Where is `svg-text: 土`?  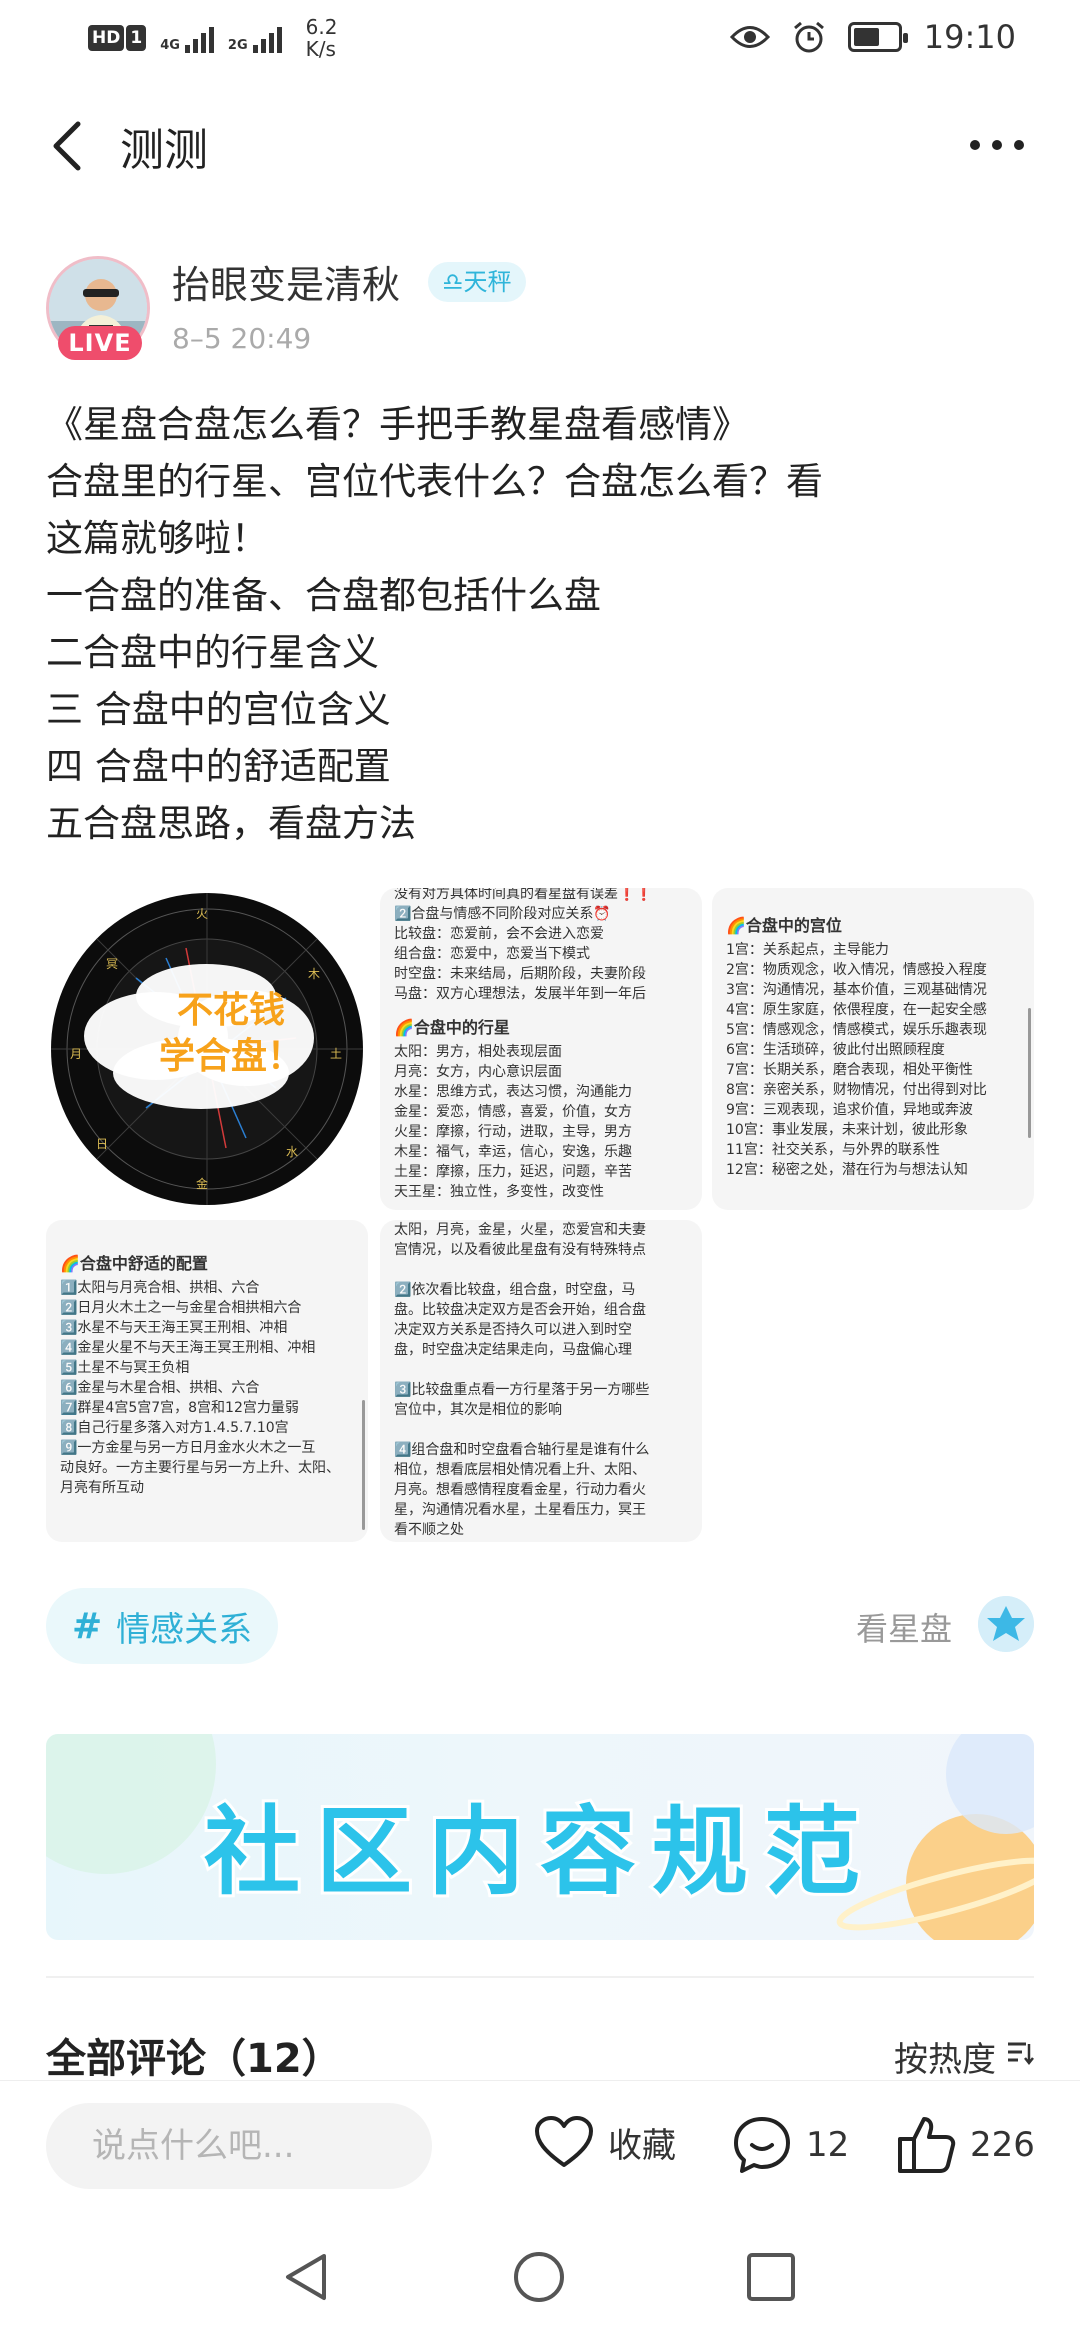 svg-text: 土 is located at coordinates (336, 1054).